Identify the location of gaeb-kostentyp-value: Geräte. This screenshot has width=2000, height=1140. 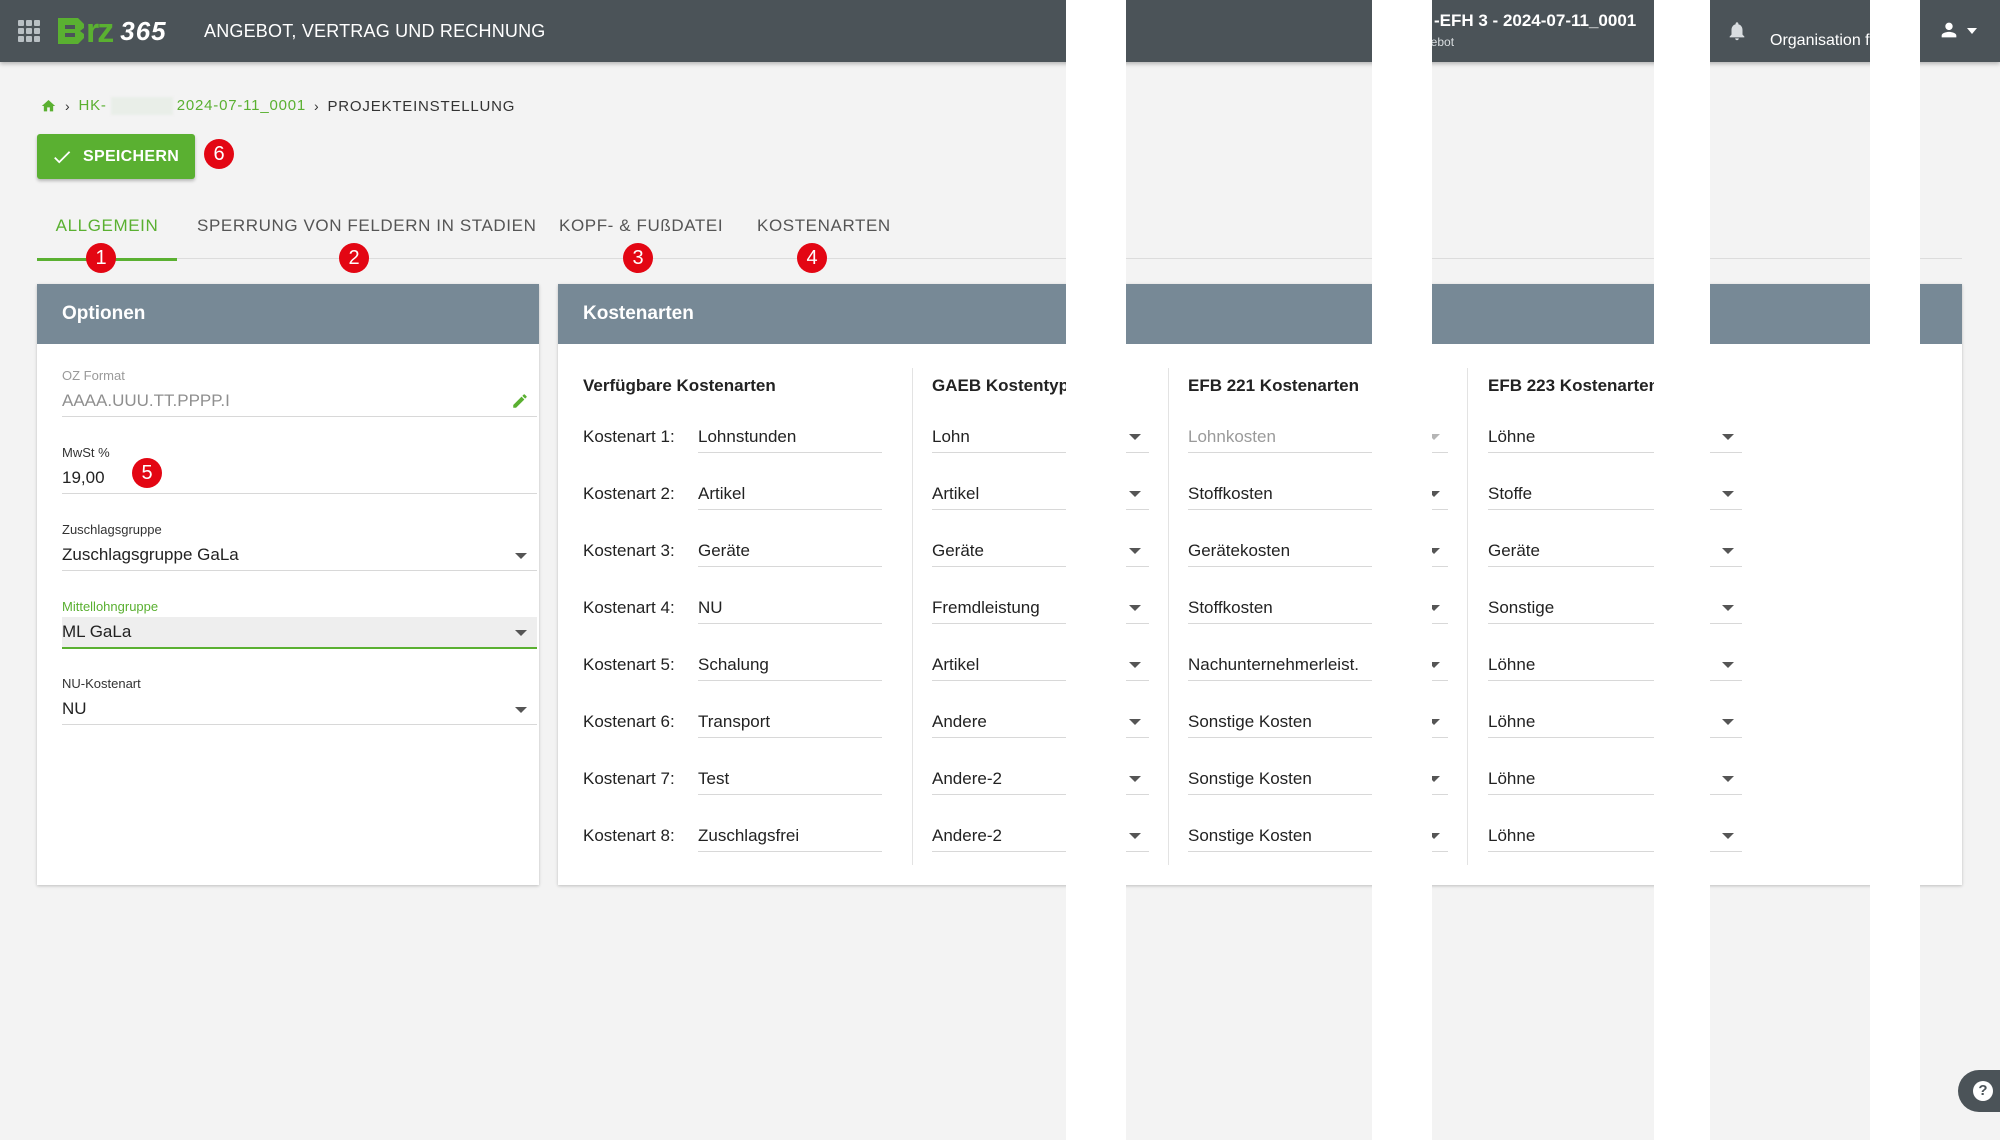
(958, 550).